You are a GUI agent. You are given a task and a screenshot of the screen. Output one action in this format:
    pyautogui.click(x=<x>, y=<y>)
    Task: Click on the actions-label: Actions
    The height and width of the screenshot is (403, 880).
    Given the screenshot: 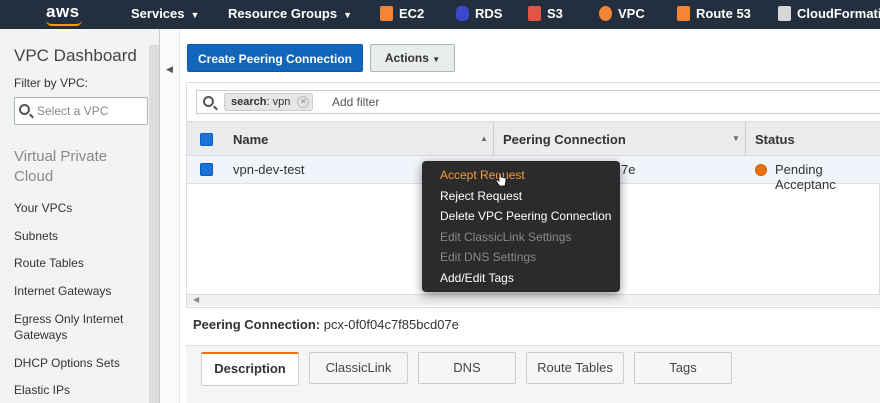 What is the action you would take?
    pyautogui.click(x=406, y=58)
    